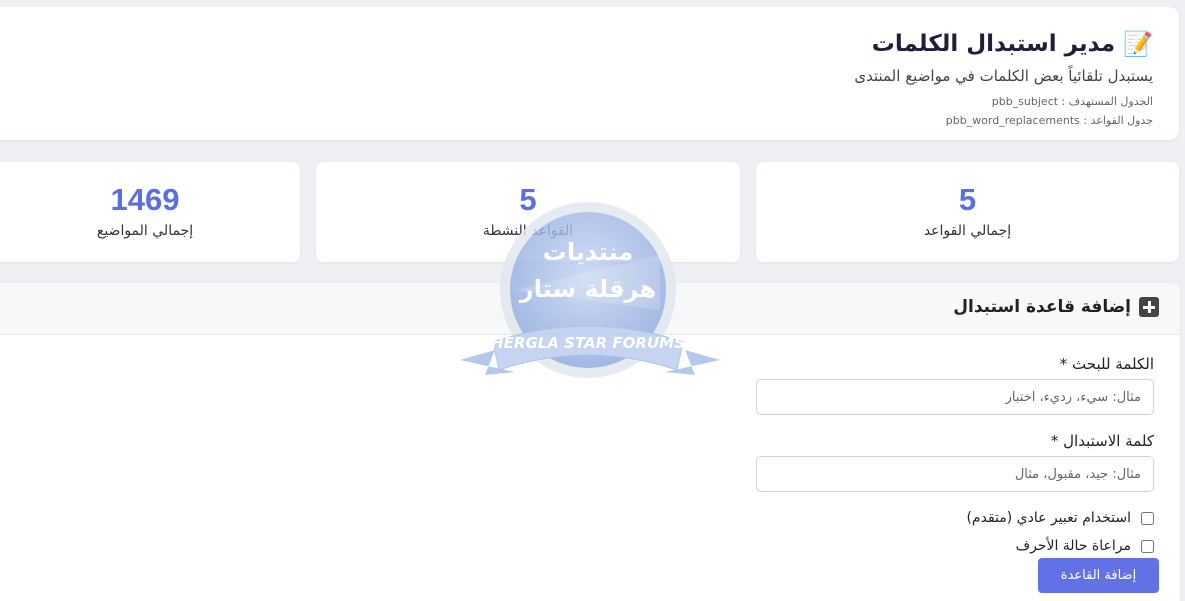 The width and height of the screenshot is (1185, 601). Describe the element at coordinates (1106, 364) in the screenshot. I see `search-word-label: الكلمة للبحث *` at that location.